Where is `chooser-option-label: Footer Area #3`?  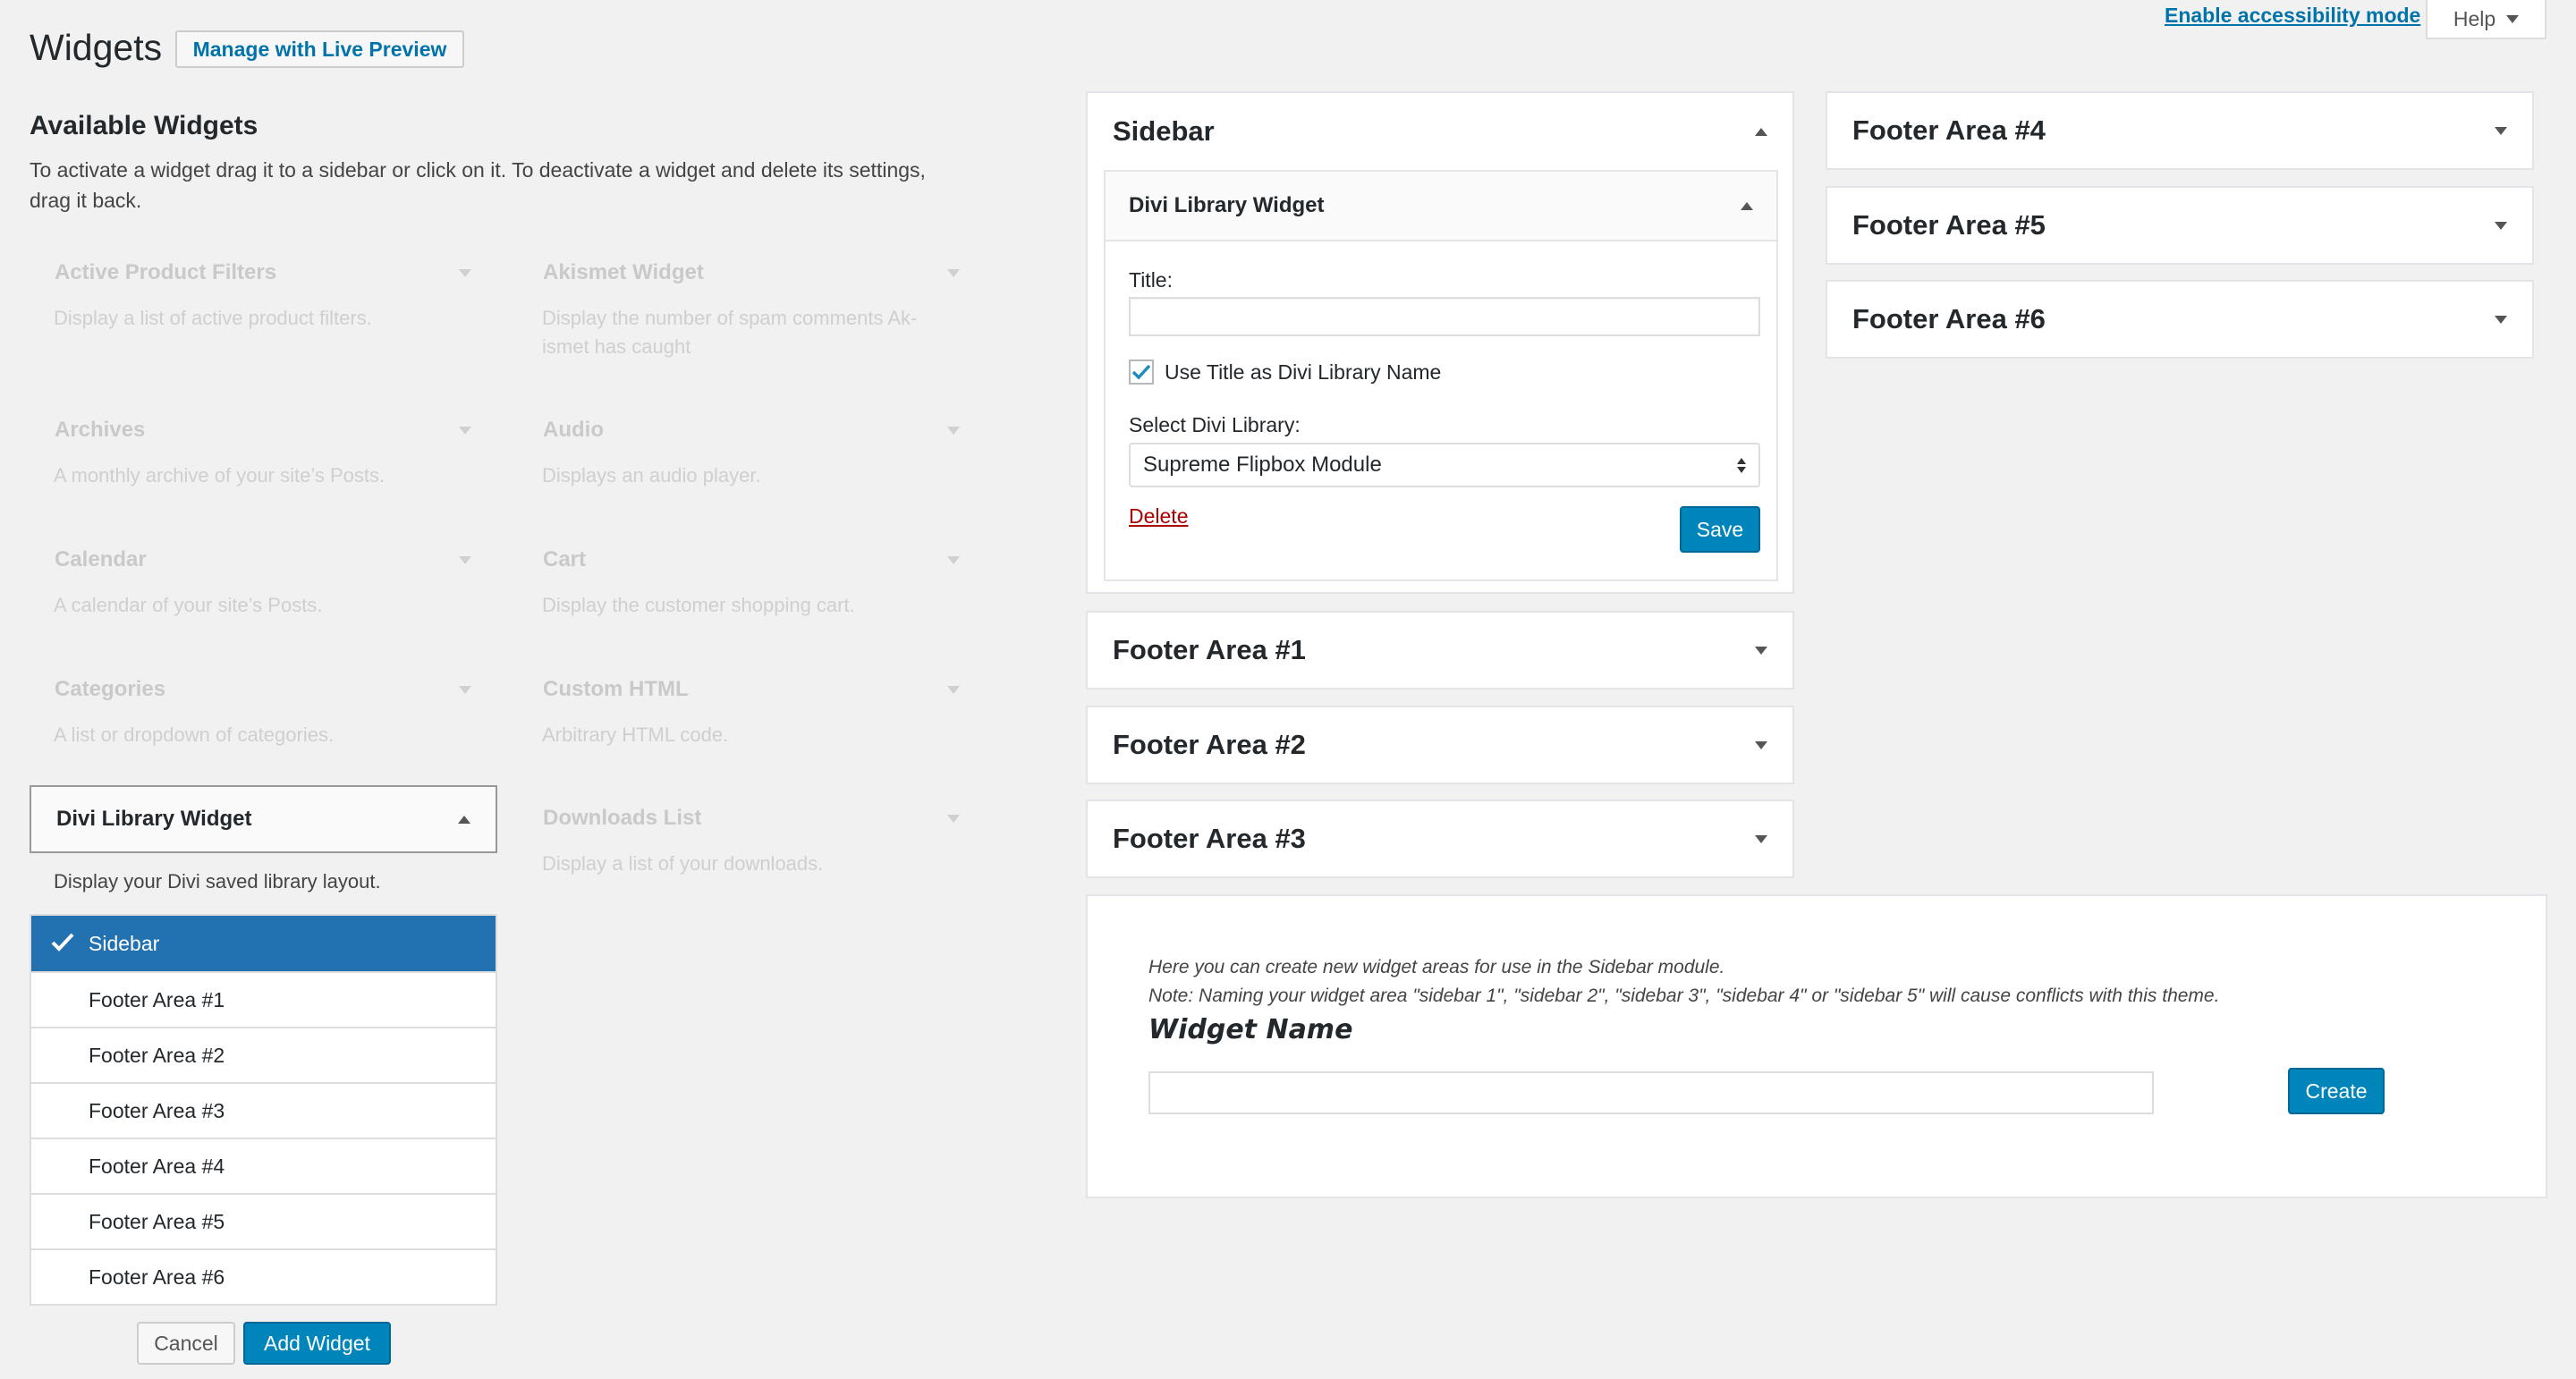 chooser-option-label: Footer Area #3 is located at coordinates (157, 1110).